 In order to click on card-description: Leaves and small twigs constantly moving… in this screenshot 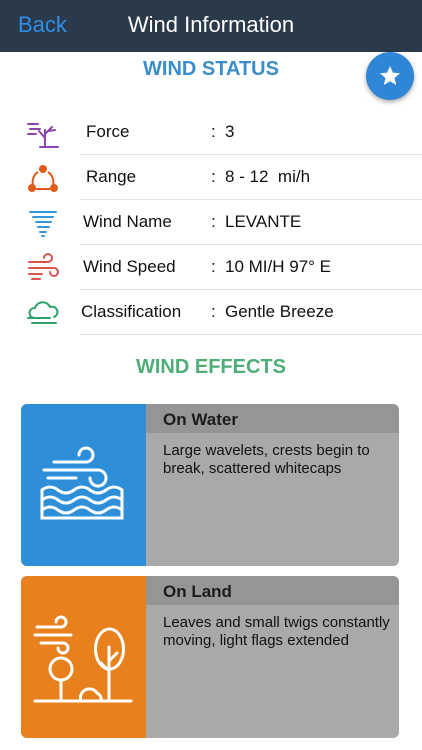, I will do `click(276, 631)`.